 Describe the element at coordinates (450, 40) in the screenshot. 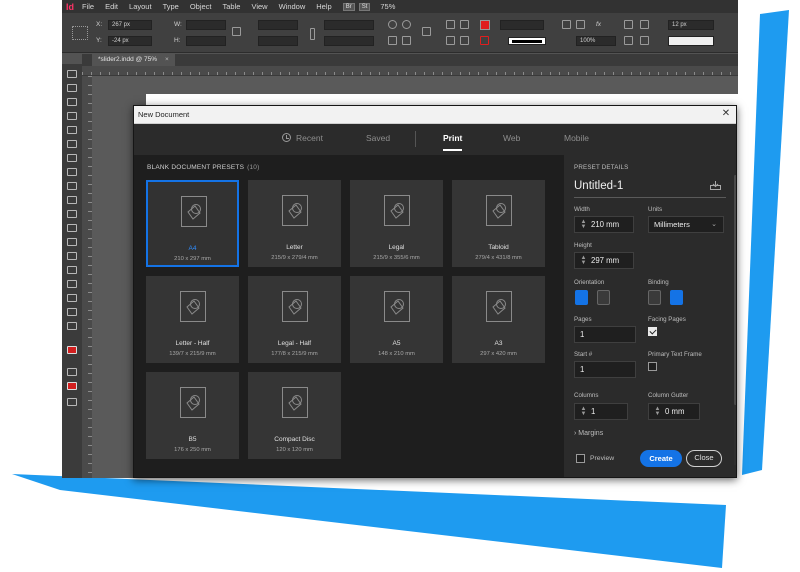

I see `select-content-icon` at that location.